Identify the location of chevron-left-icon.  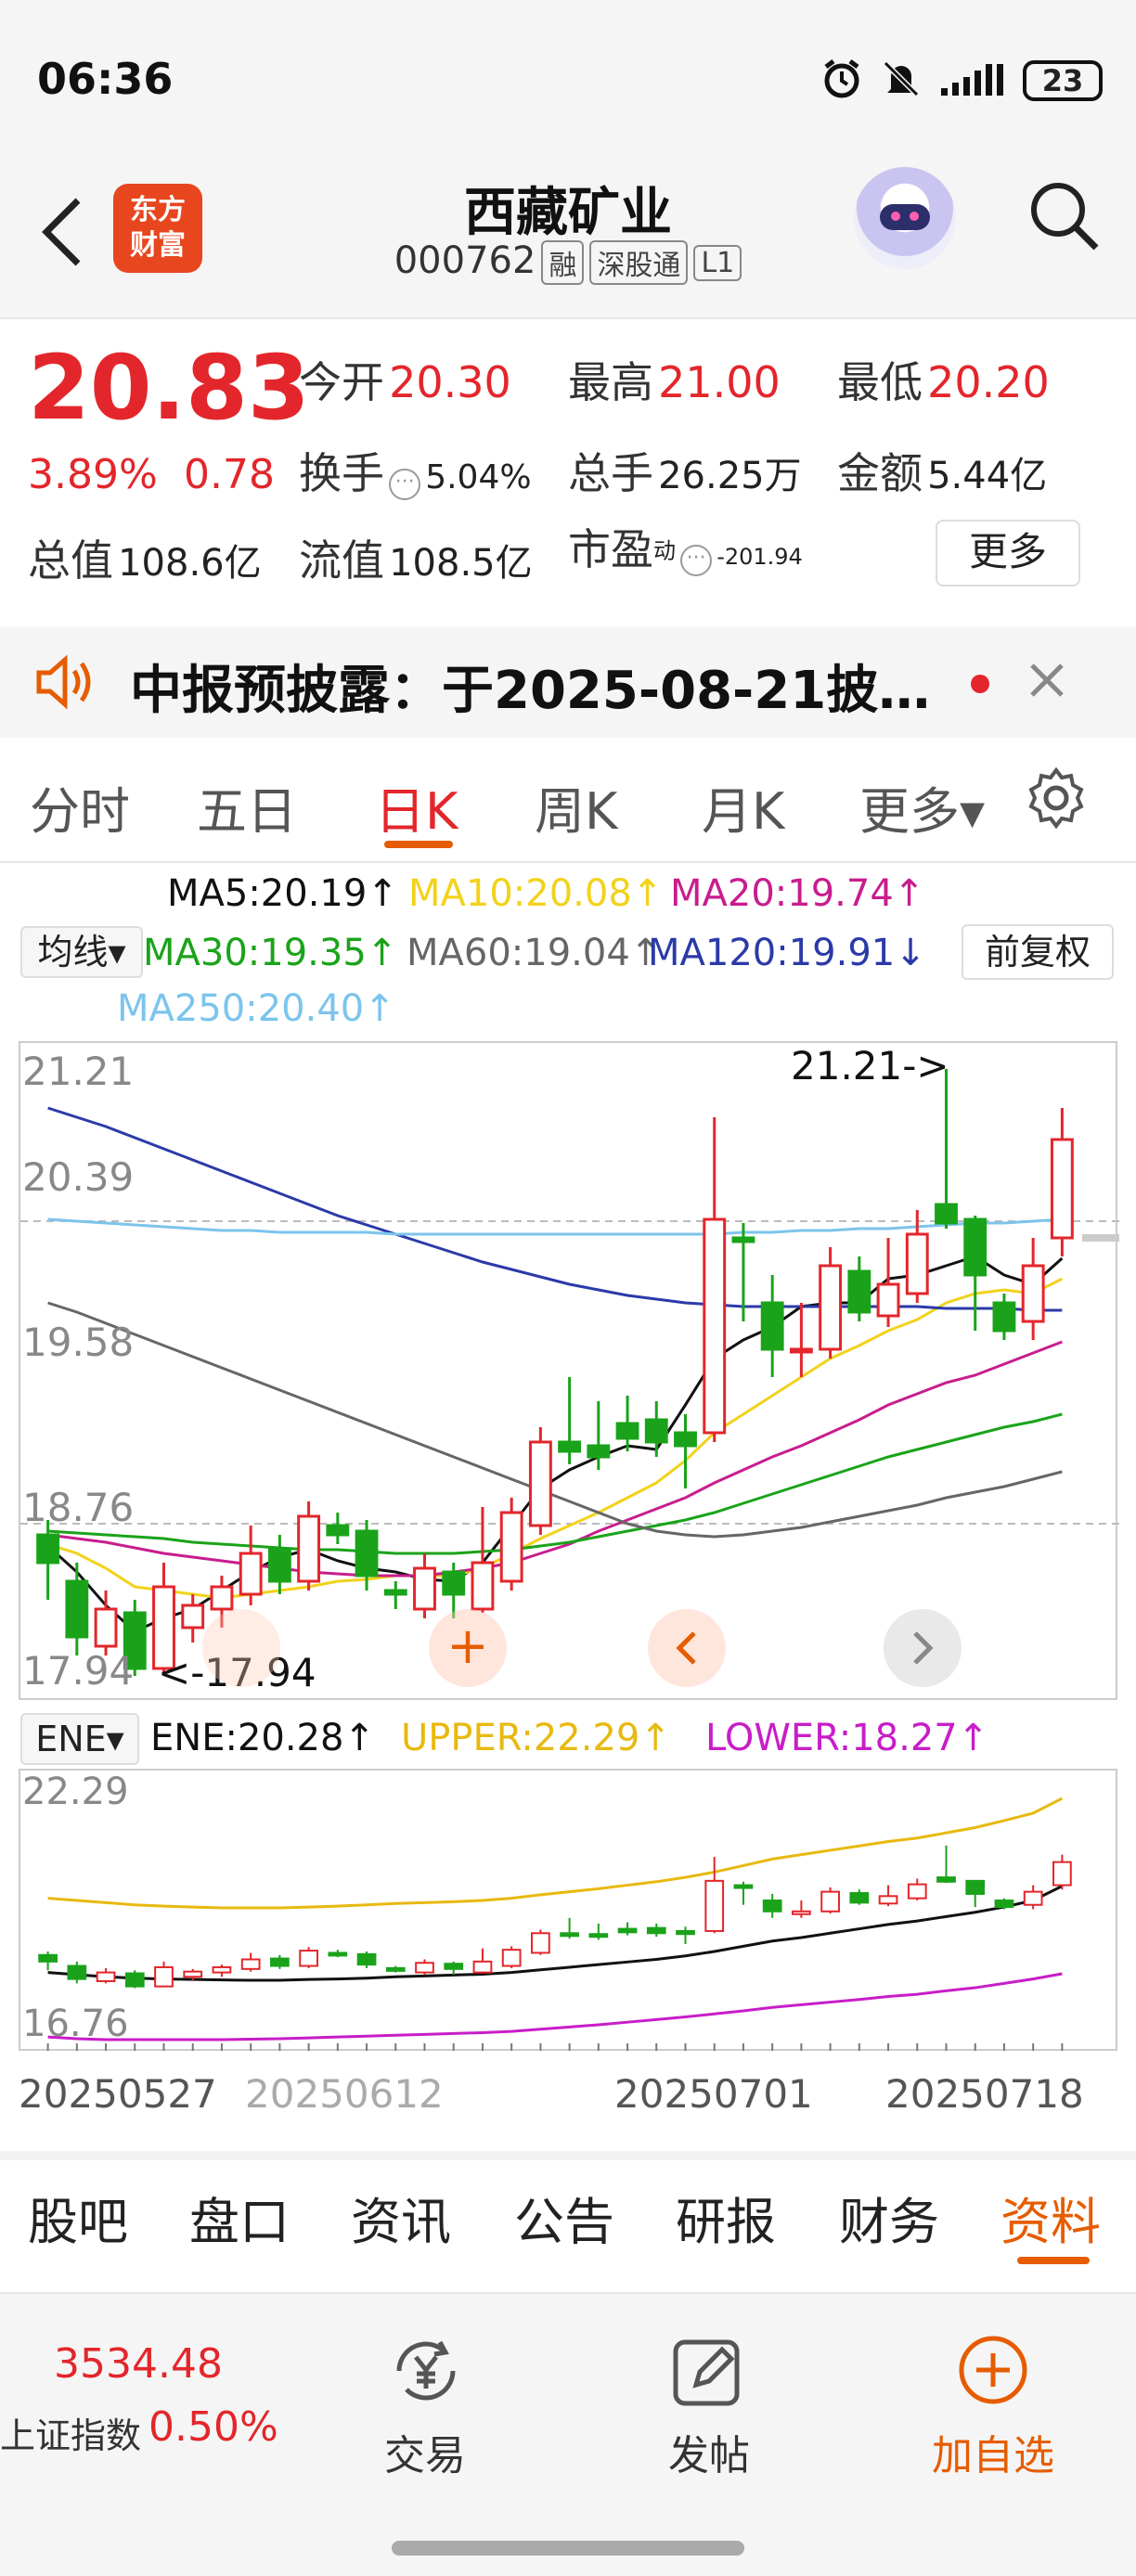
(686, 1648).